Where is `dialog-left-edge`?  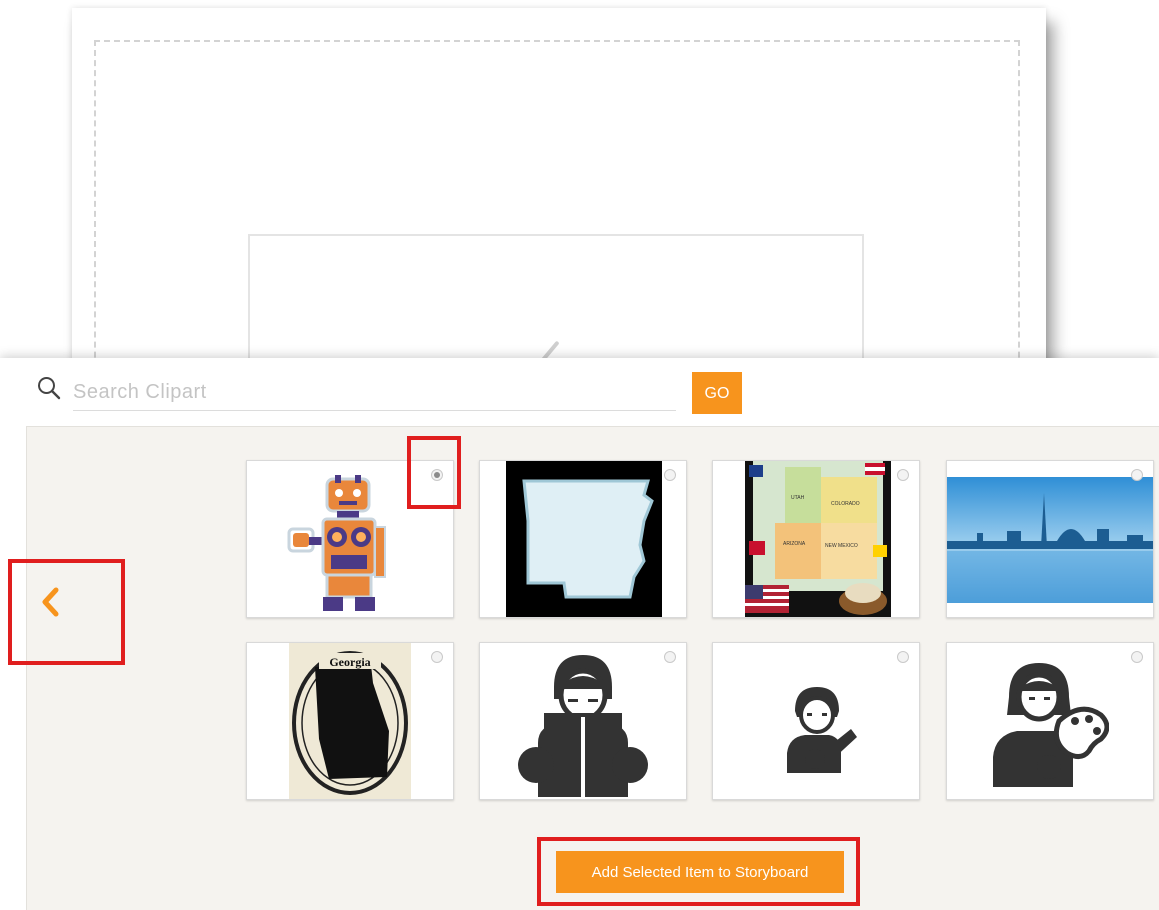
dialog-left-edge is located at coordinates (13, 634).